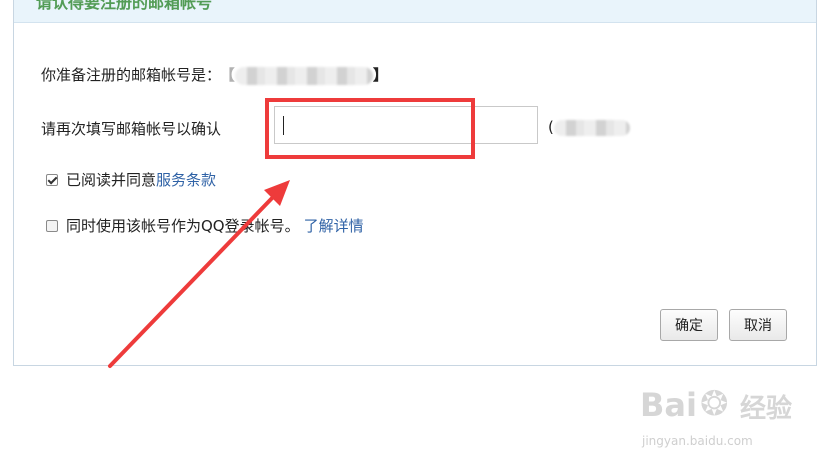 This screenshot has height=474, width=836. I want to click on confirm-hint: (, so click(589, 127).